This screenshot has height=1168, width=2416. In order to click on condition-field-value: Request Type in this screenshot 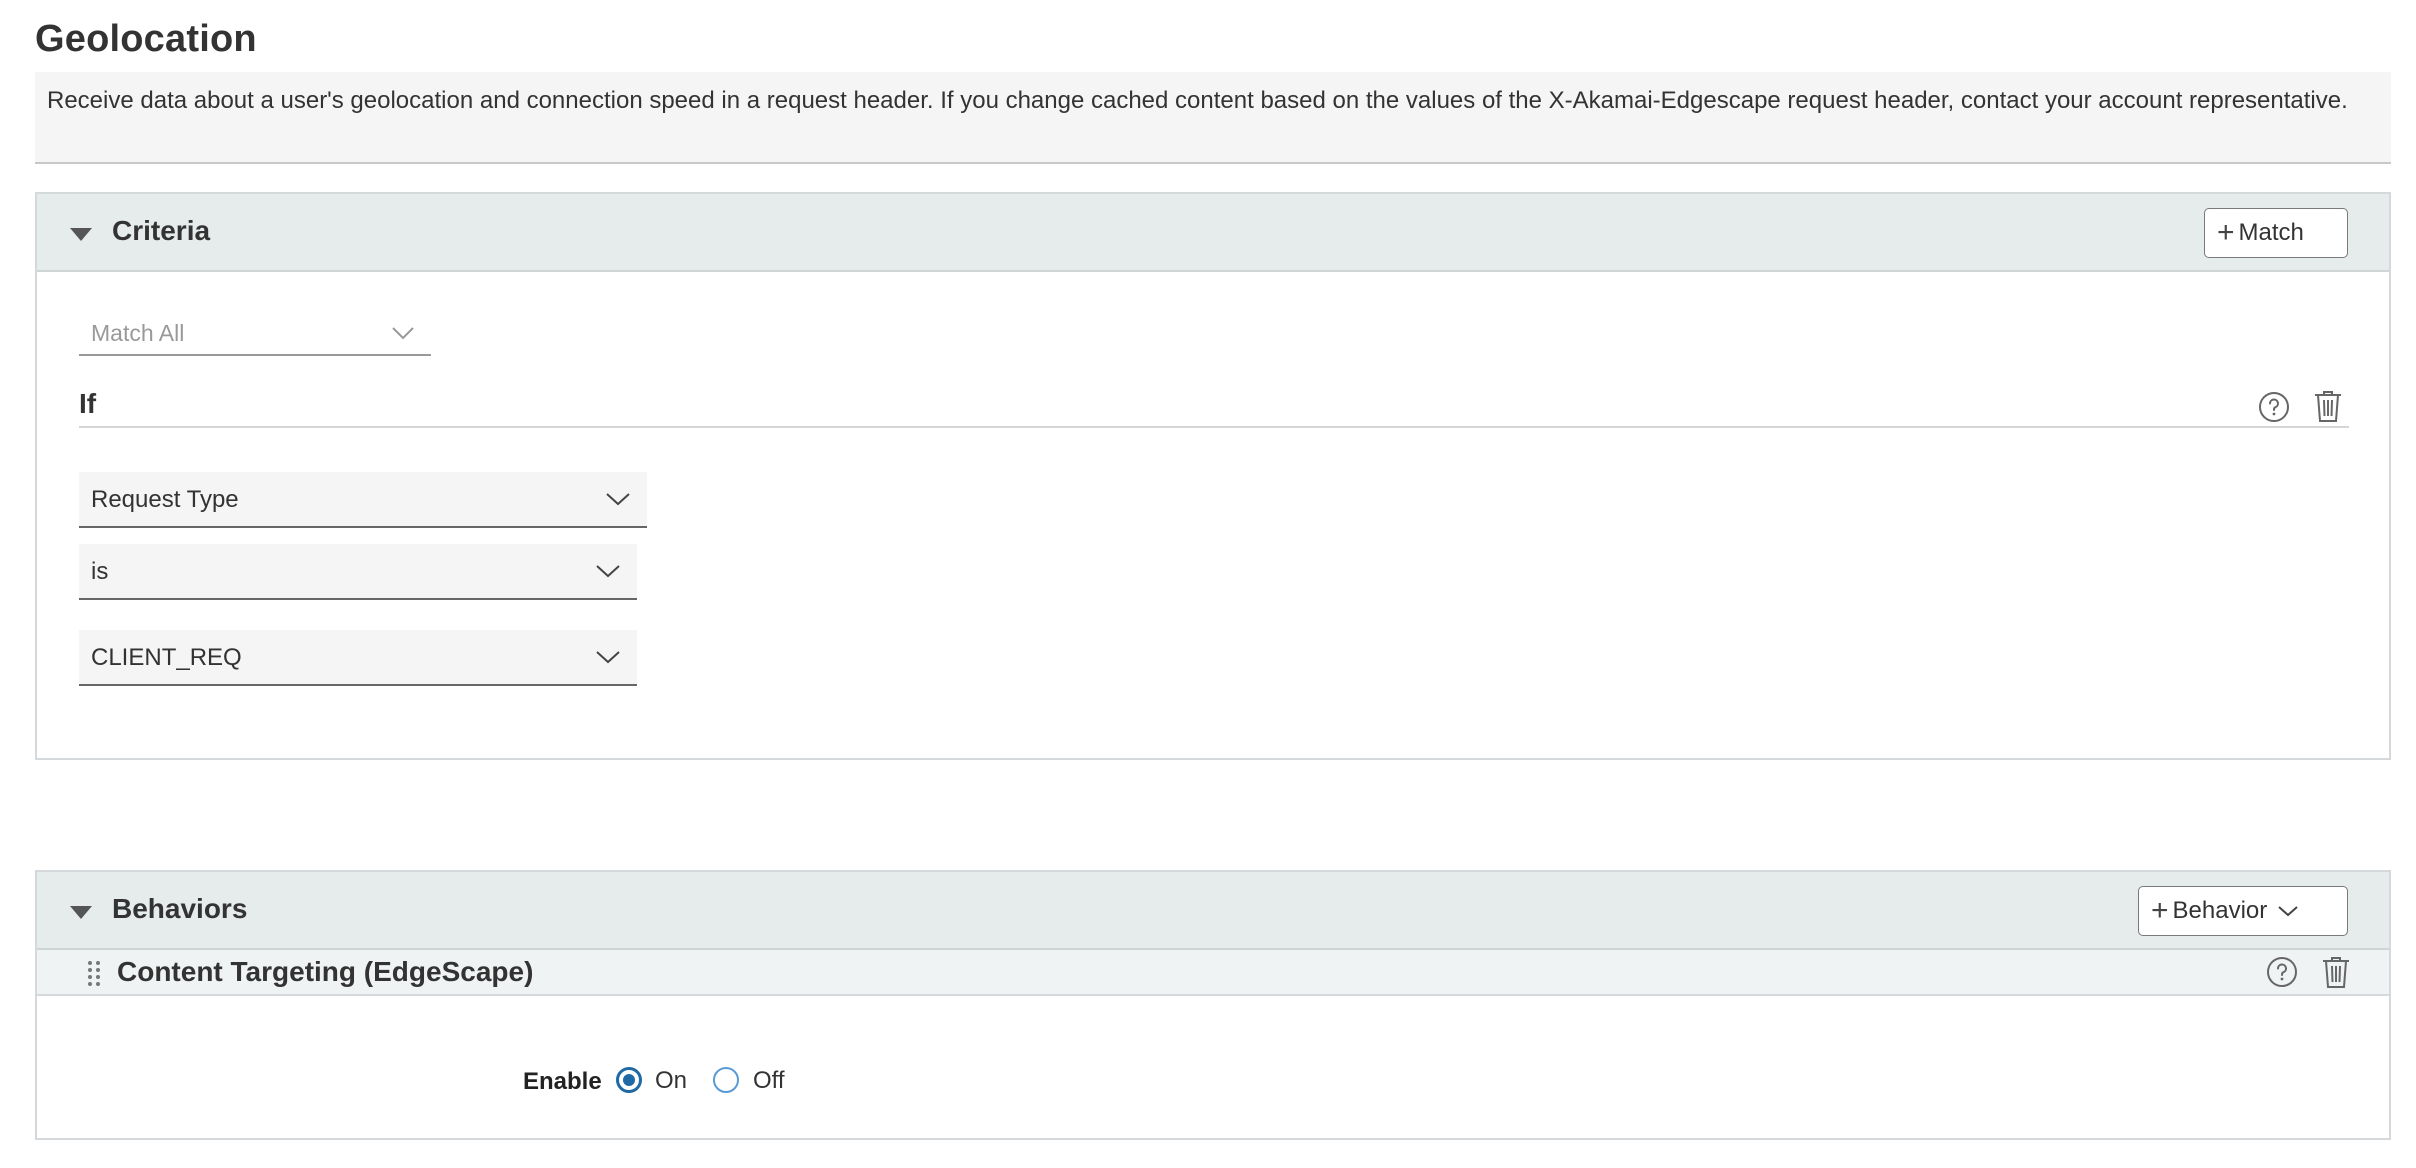, I will do `click(165, 499)`.